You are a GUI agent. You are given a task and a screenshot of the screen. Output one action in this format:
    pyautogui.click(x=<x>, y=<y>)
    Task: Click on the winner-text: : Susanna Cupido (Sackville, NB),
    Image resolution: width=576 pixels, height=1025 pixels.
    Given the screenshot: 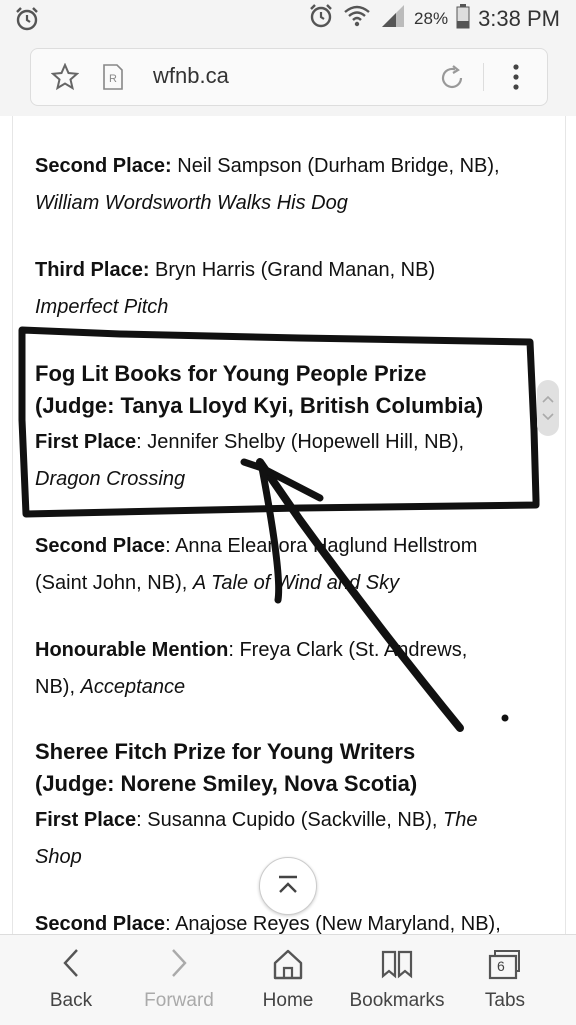 What is the action you would take?
    pyautogui.click(x=289, y=820)
    